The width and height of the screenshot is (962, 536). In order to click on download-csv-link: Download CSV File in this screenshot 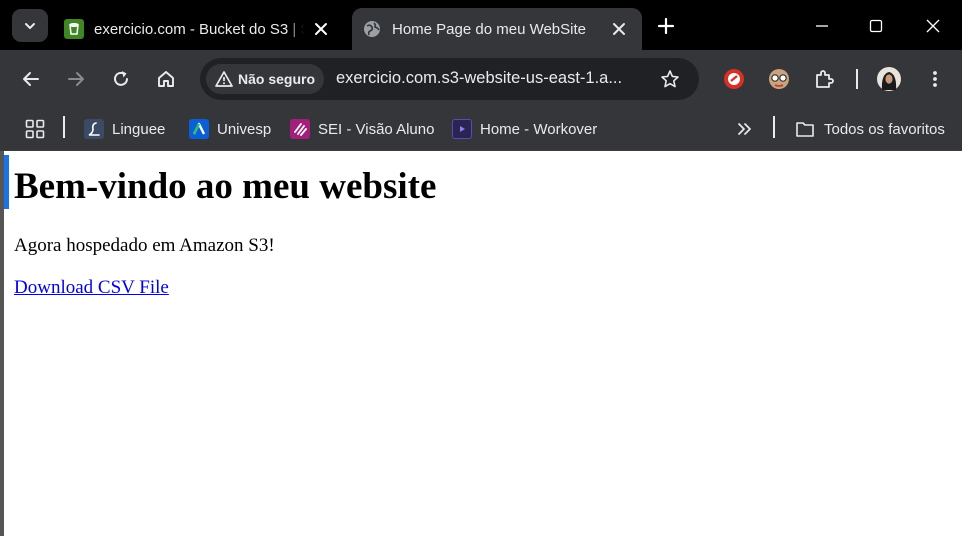, I will do `click(91, 288)`.